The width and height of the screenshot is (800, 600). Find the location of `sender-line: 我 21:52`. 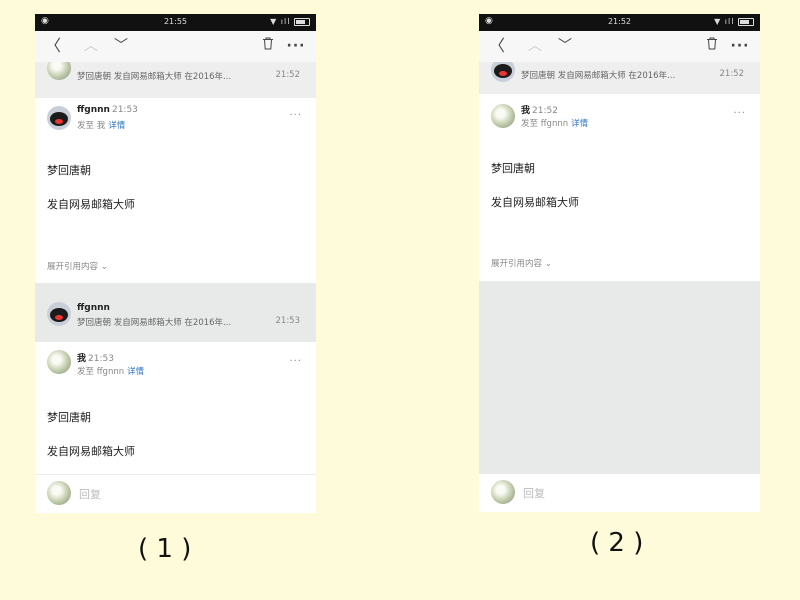

sender-line: 我 21:52 is located at coordinates (539, 109).